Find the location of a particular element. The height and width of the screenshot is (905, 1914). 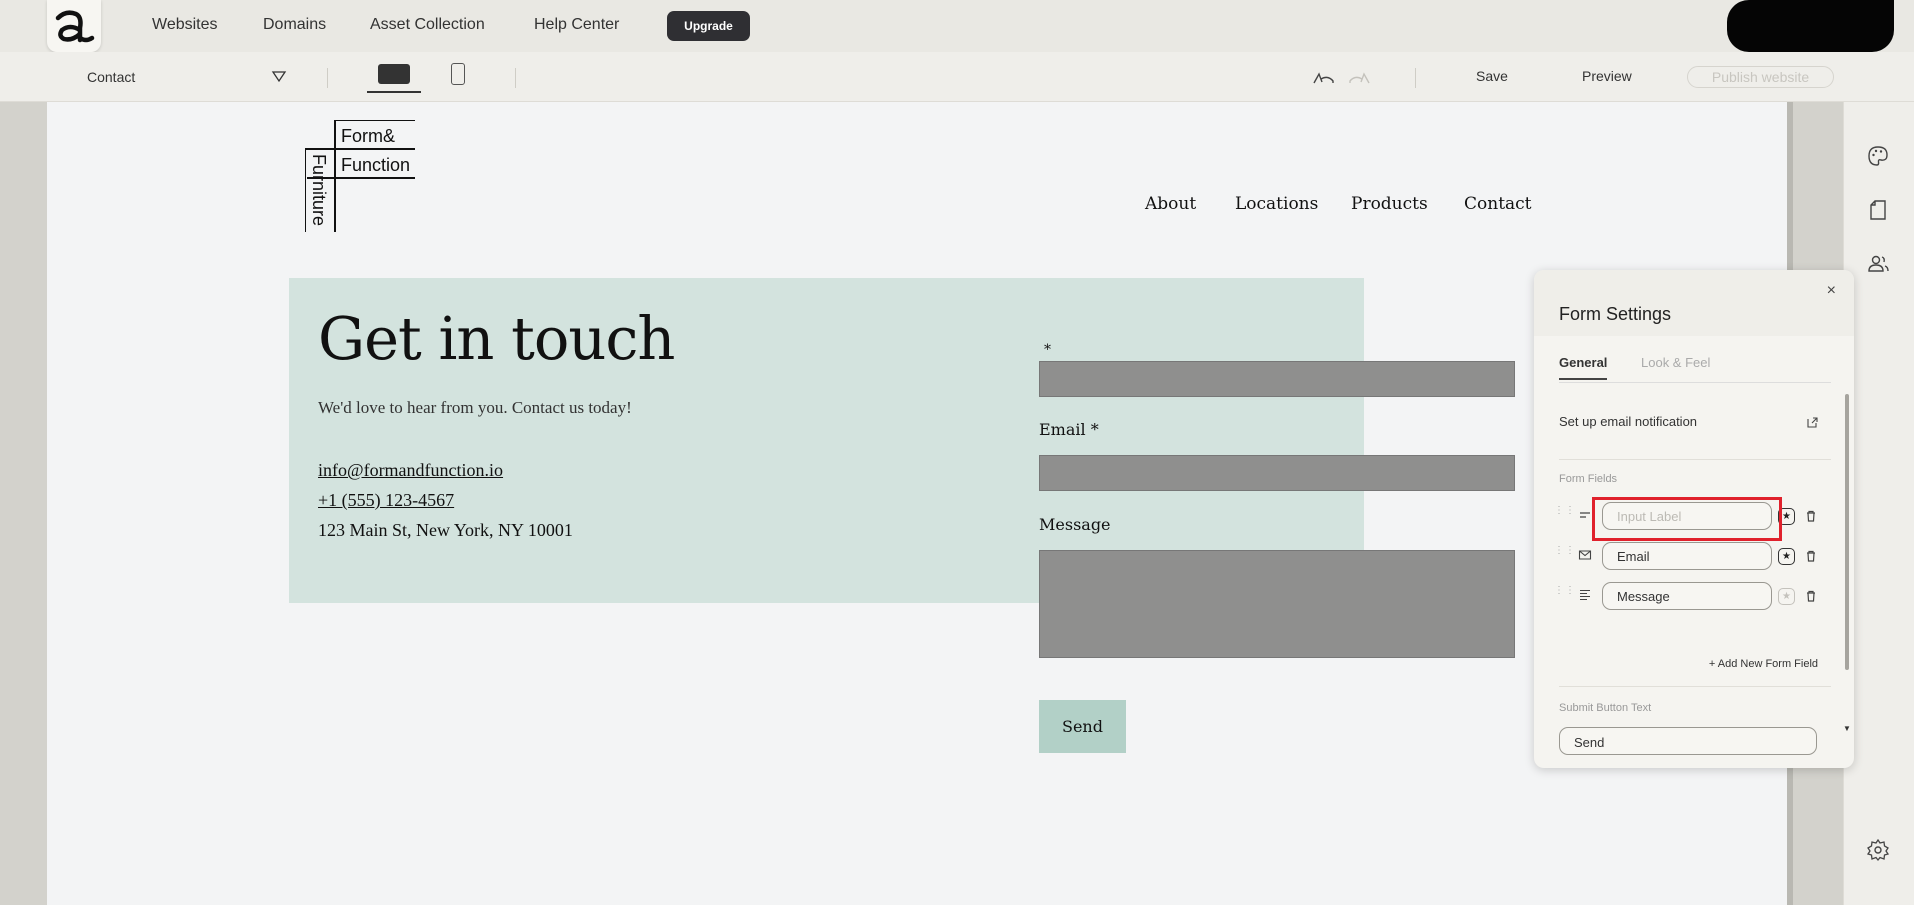

tab-divider is located at coordinates (1695, 382).